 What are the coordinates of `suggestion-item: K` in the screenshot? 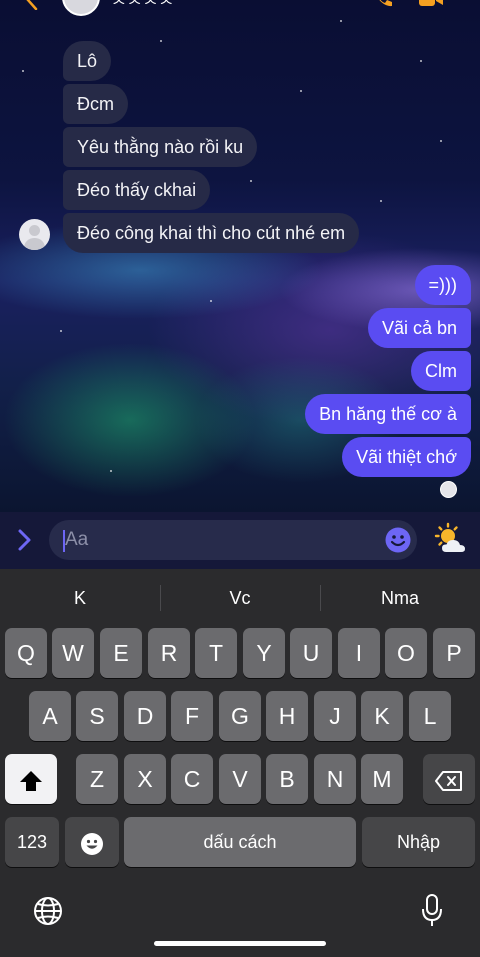 It's located at (80, 598).